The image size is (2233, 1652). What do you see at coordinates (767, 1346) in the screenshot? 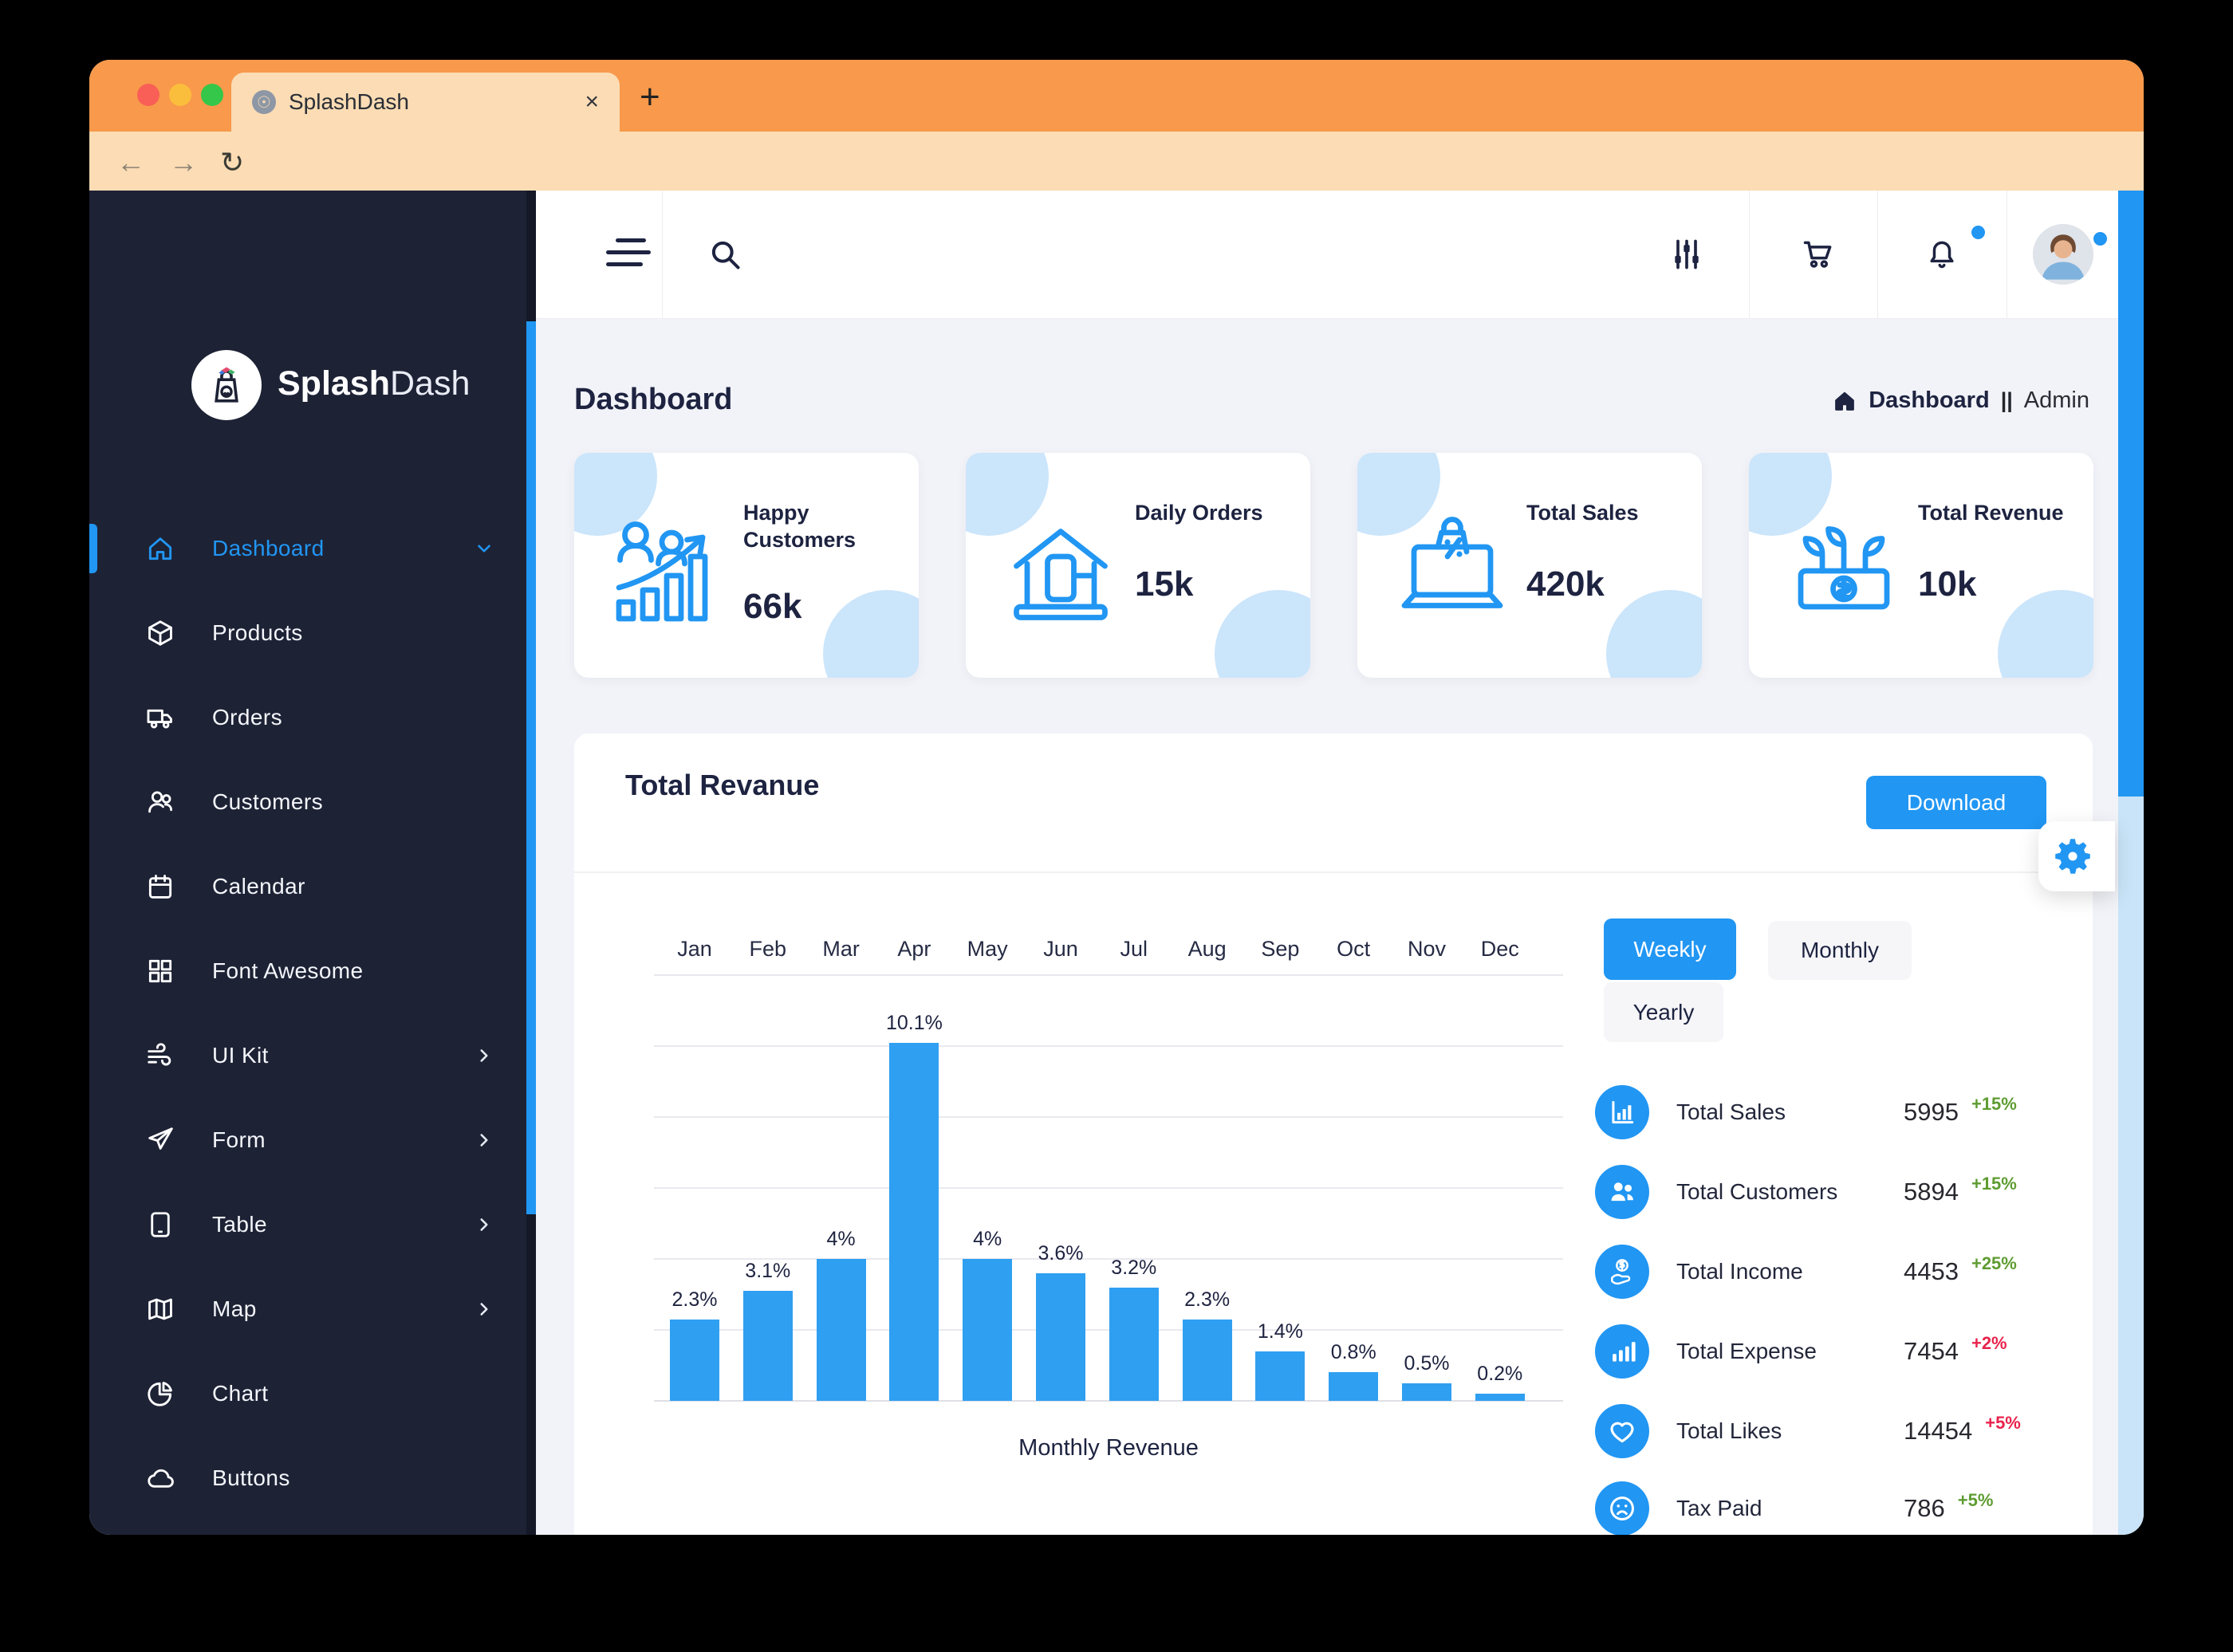
I see `bar-feb` at bounding box center [767, 1346].